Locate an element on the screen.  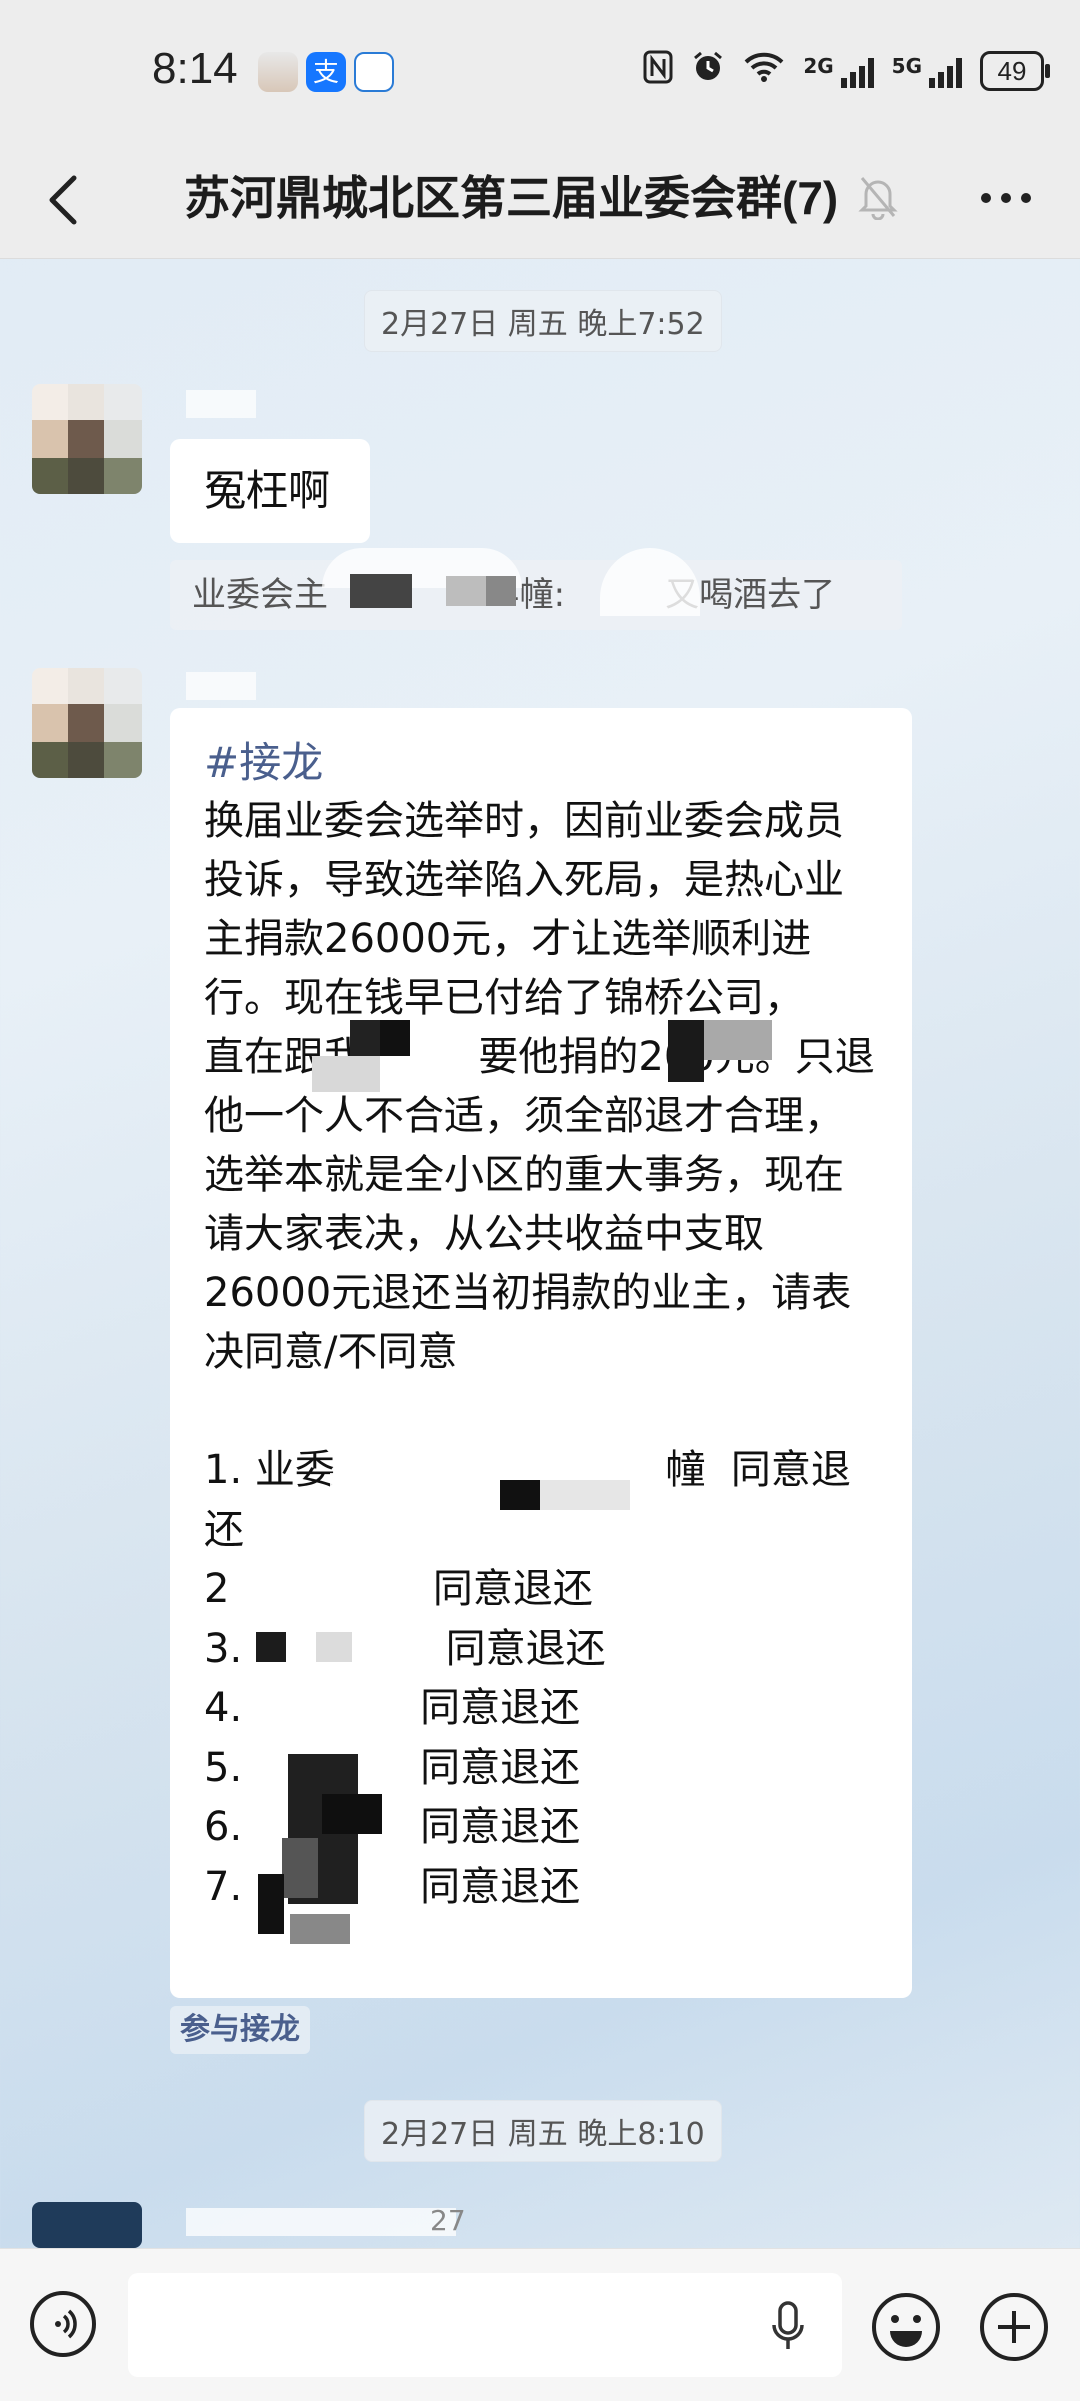
voice-icon is located at coordinates (63, 2324).